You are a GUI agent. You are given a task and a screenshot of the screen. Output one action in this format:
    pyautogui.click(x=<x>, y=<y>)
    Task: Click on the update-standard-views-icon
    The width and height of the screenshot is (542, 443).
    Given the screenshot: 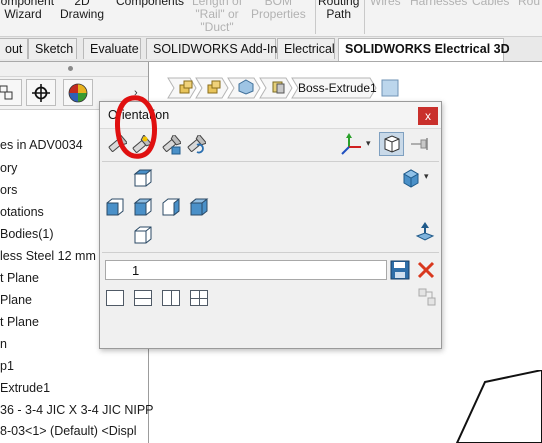 What is the action you would take?
    pyautogui.click(x=170, y=145)
    